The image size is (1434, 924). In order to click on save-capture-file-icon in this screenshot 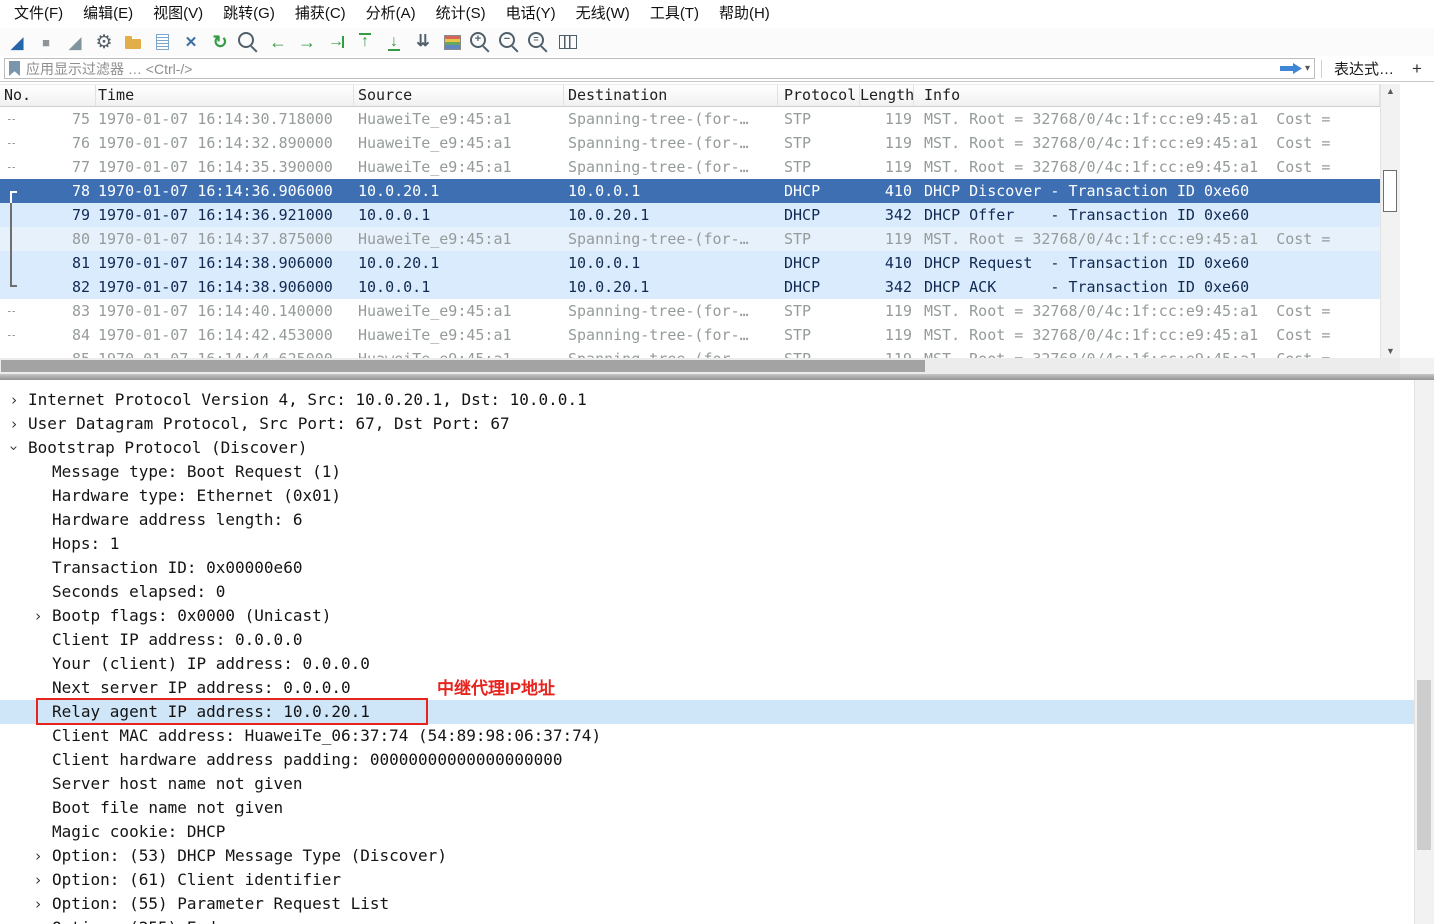, I will do `click(162, 42)`.